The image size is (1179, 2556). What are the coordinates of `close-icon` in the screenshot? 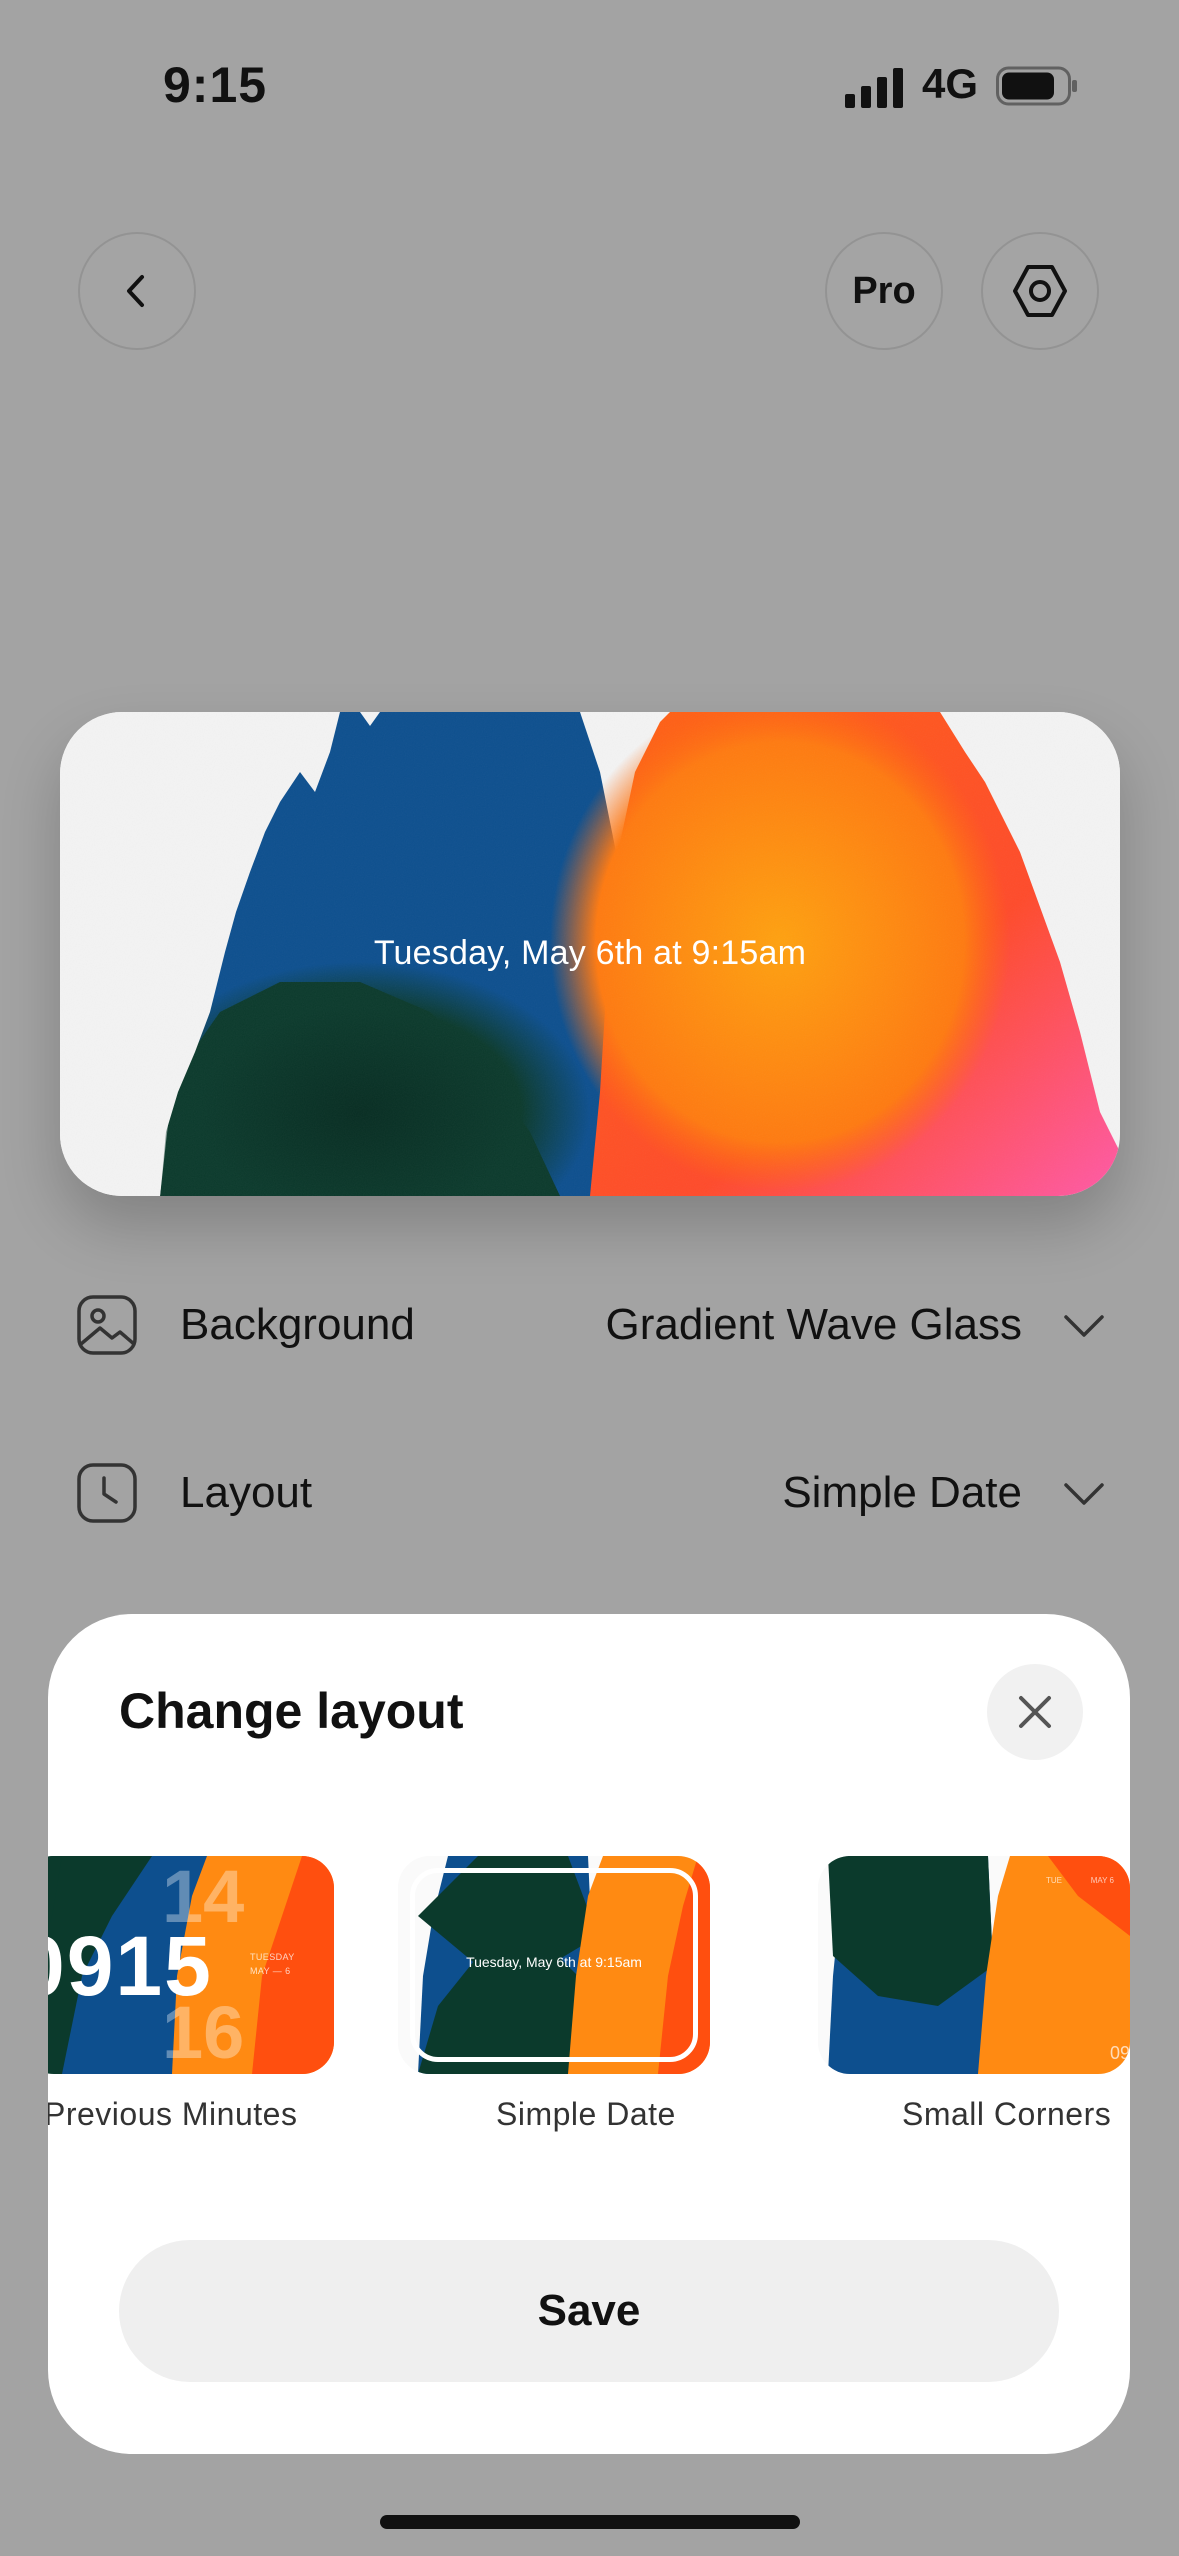 It's located at (1035, 1712).